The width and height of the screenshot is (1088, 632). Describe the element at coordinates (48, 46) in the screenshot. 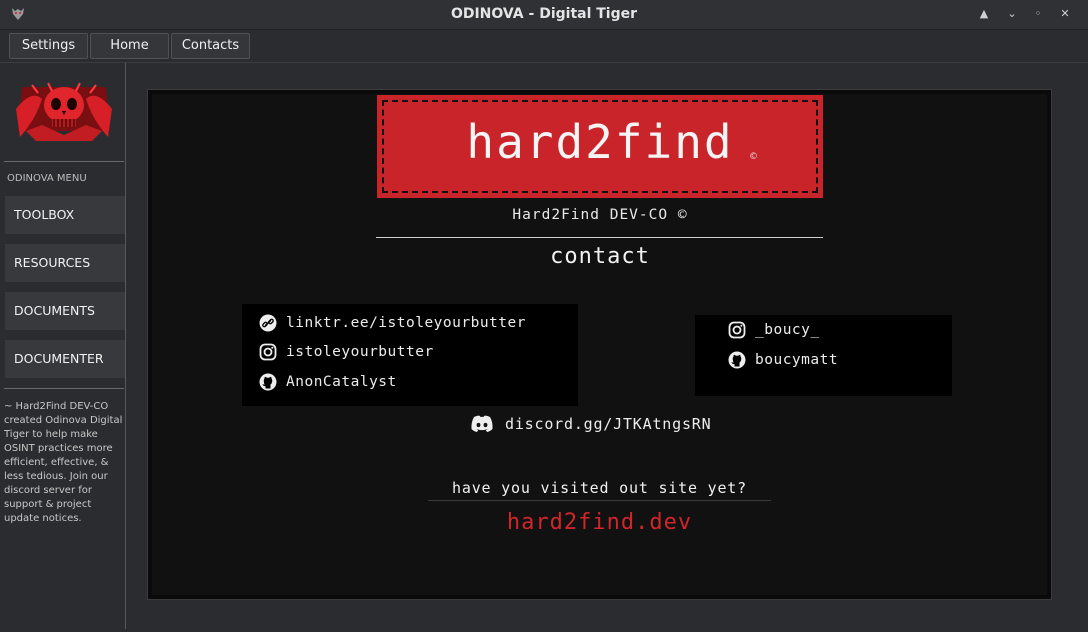

I see `settings-button: Settings` at that location.